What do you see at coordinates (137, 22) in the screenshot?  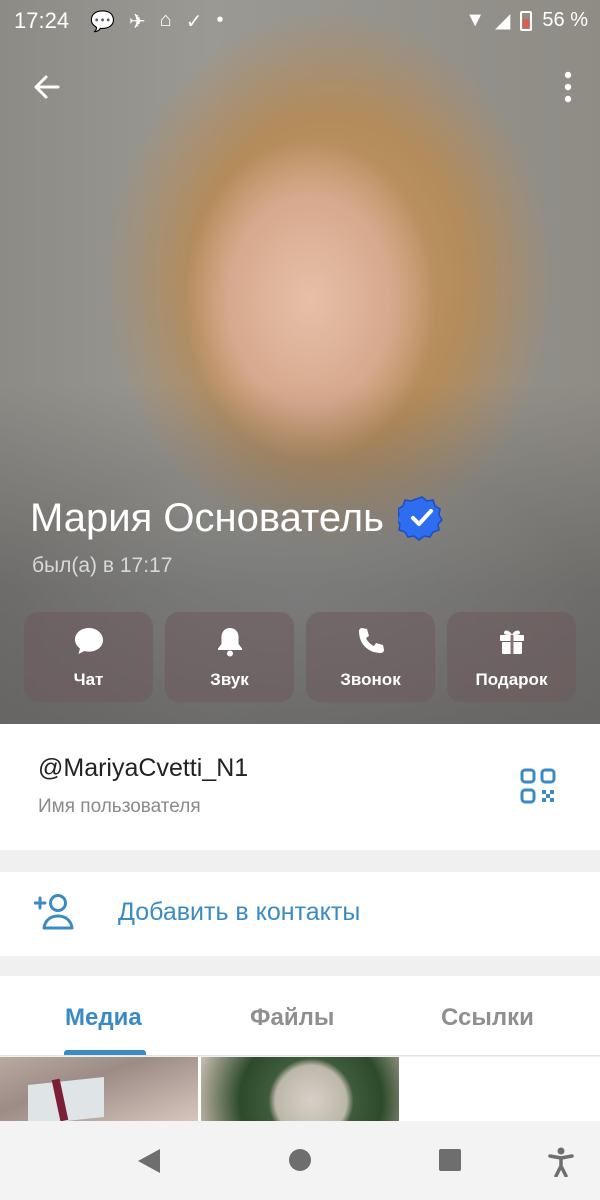 I see `telegram-notification-icon: ✈` at bounding box center [137, 22].